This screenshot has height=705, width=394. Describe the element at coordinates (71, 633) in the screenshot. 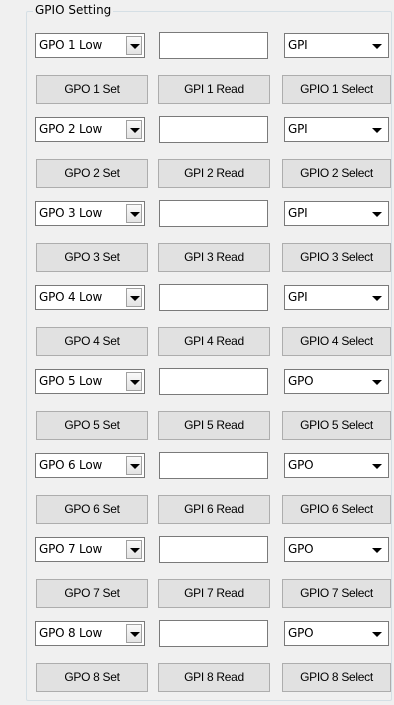

I see `gpo-level-value: GPO 8 Low` at that location.